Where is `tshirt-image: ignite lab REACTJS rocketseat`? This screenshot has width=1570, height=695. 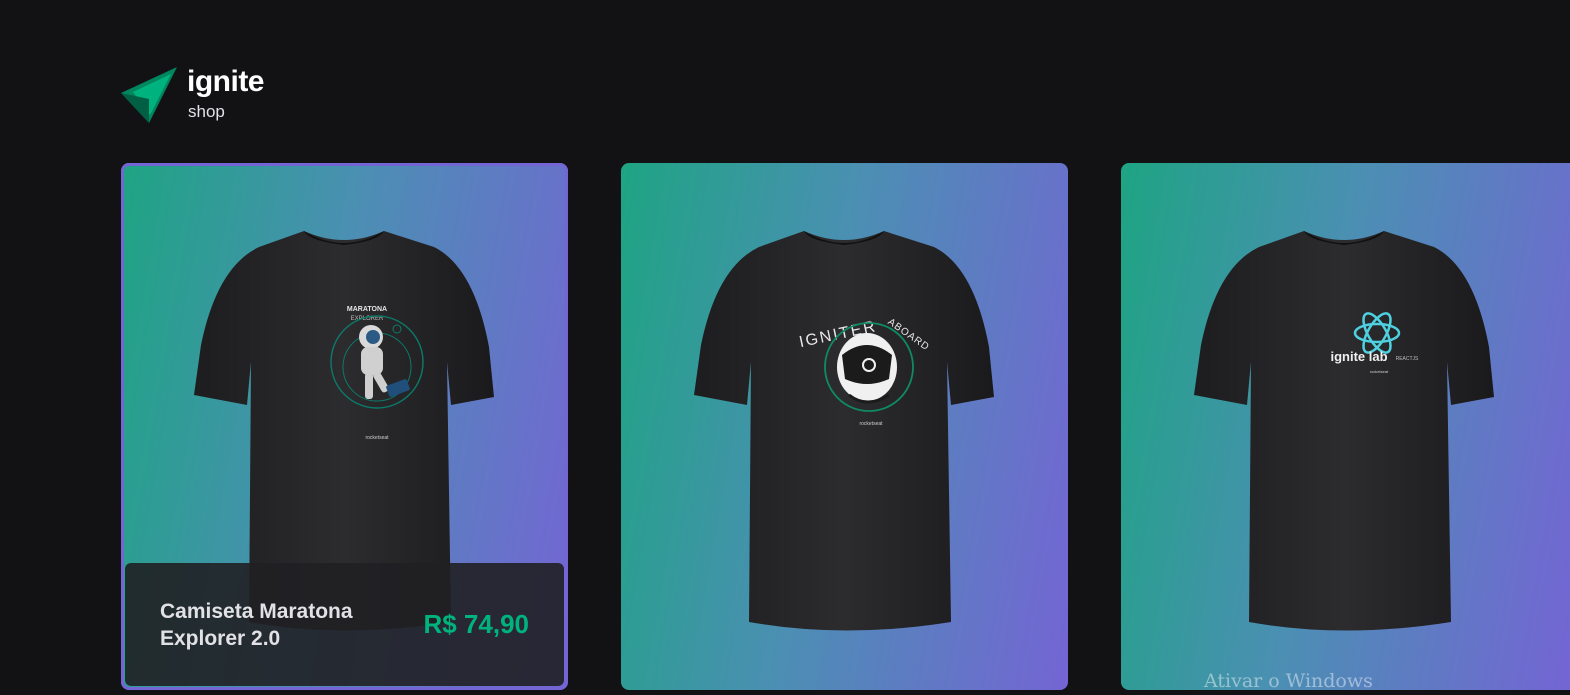
tshirt-image: ignite lab REACTJS rocketseat is located at coordinates (1344, 431).